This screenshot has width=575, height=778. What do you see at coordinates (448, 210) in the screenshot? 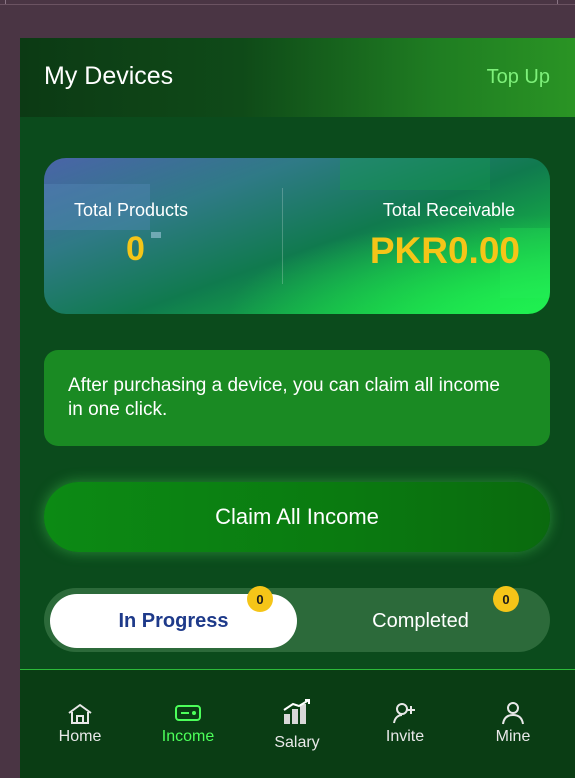
I see `total-receivable-label: Total Receivable` at bounding box center [448, 210].